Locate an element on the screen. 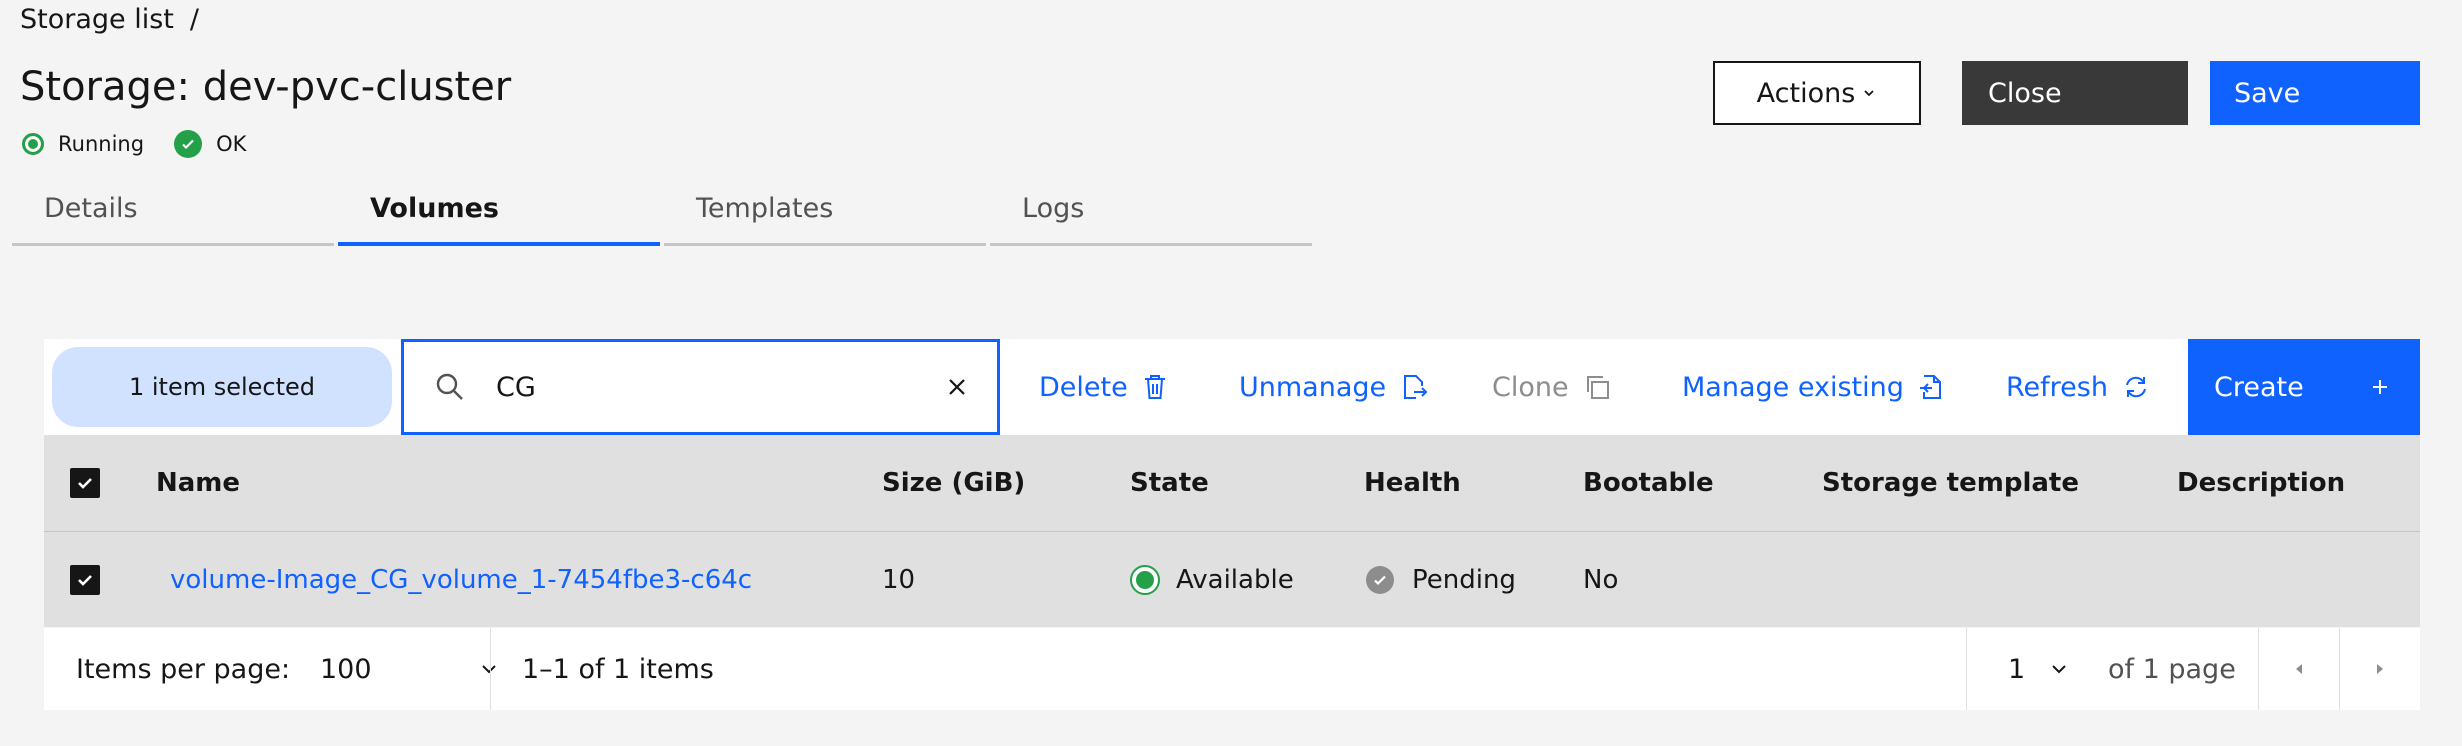 This screenshot has height=746, width=2462. available-status-icon is located at coordinates (1145, 580).